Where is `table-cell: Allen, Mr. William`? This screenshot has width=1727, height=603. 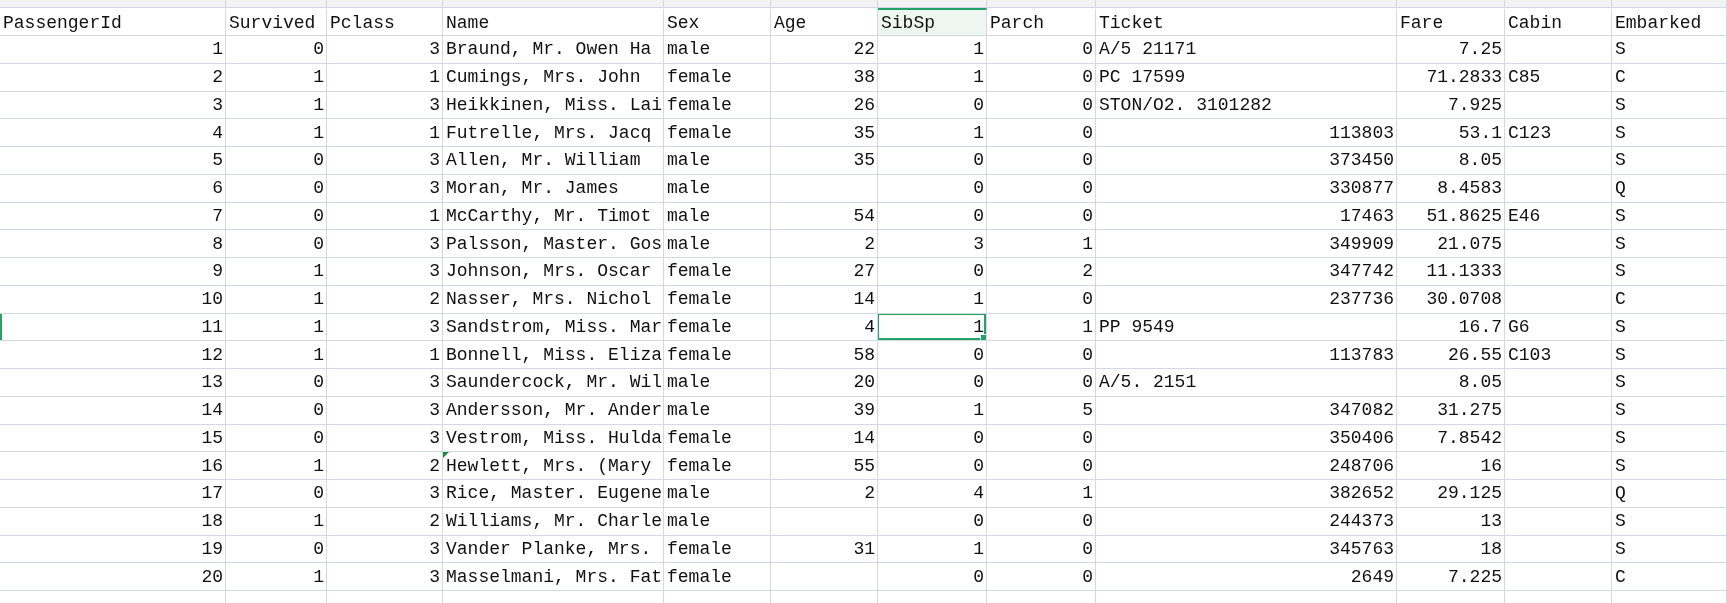 table-cell: Allen, Mr. William is located at coordinates (553, 161).